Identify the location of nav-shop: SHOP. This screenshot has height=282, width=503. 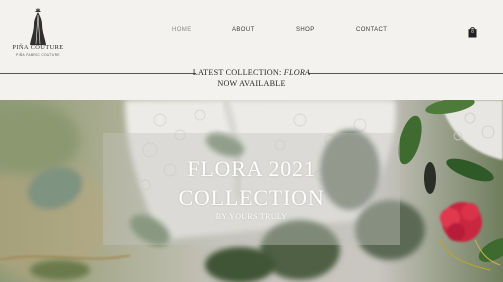
(305, 30).